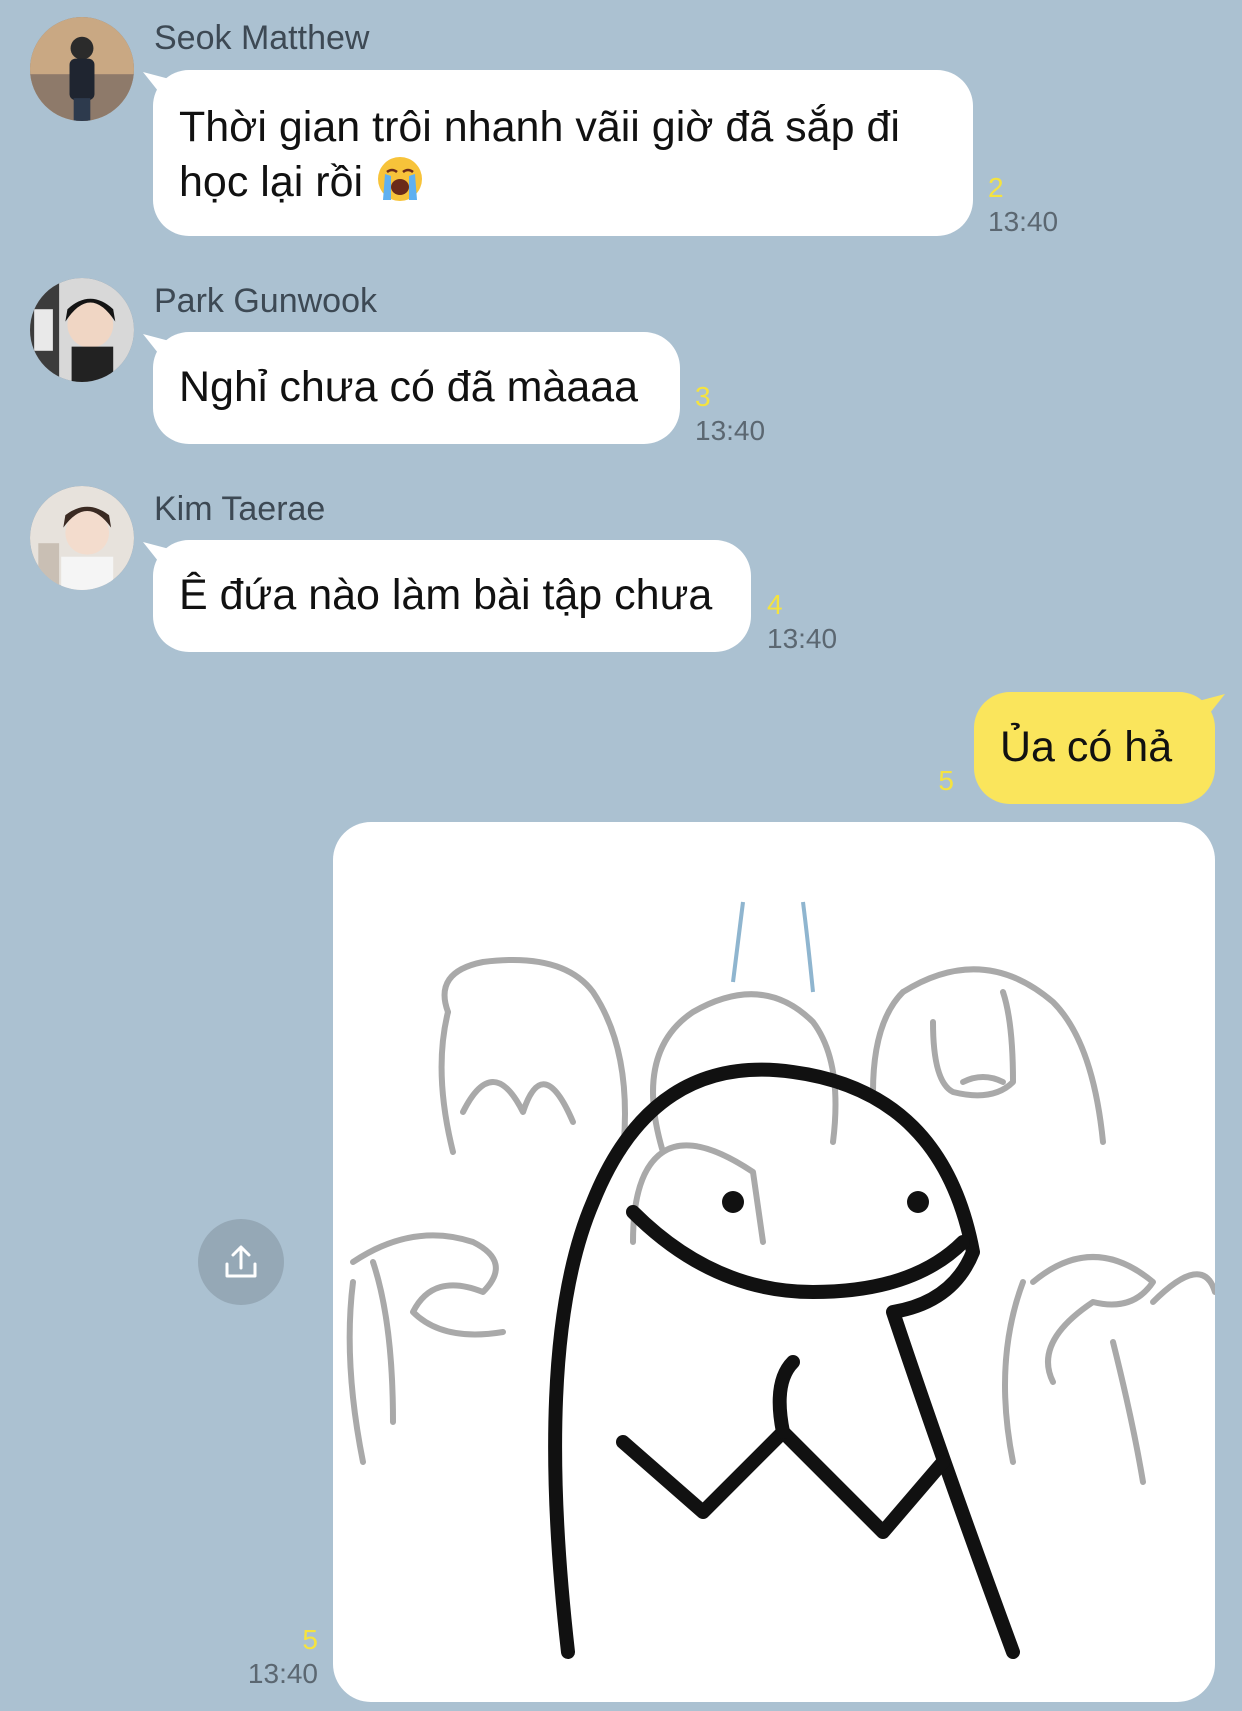 The height and width of the screenshot is (1711, 1242). Describe the element at coordinates (264, 1657) in the screenshot. I see `message-meta: 5 13:40` at that location.